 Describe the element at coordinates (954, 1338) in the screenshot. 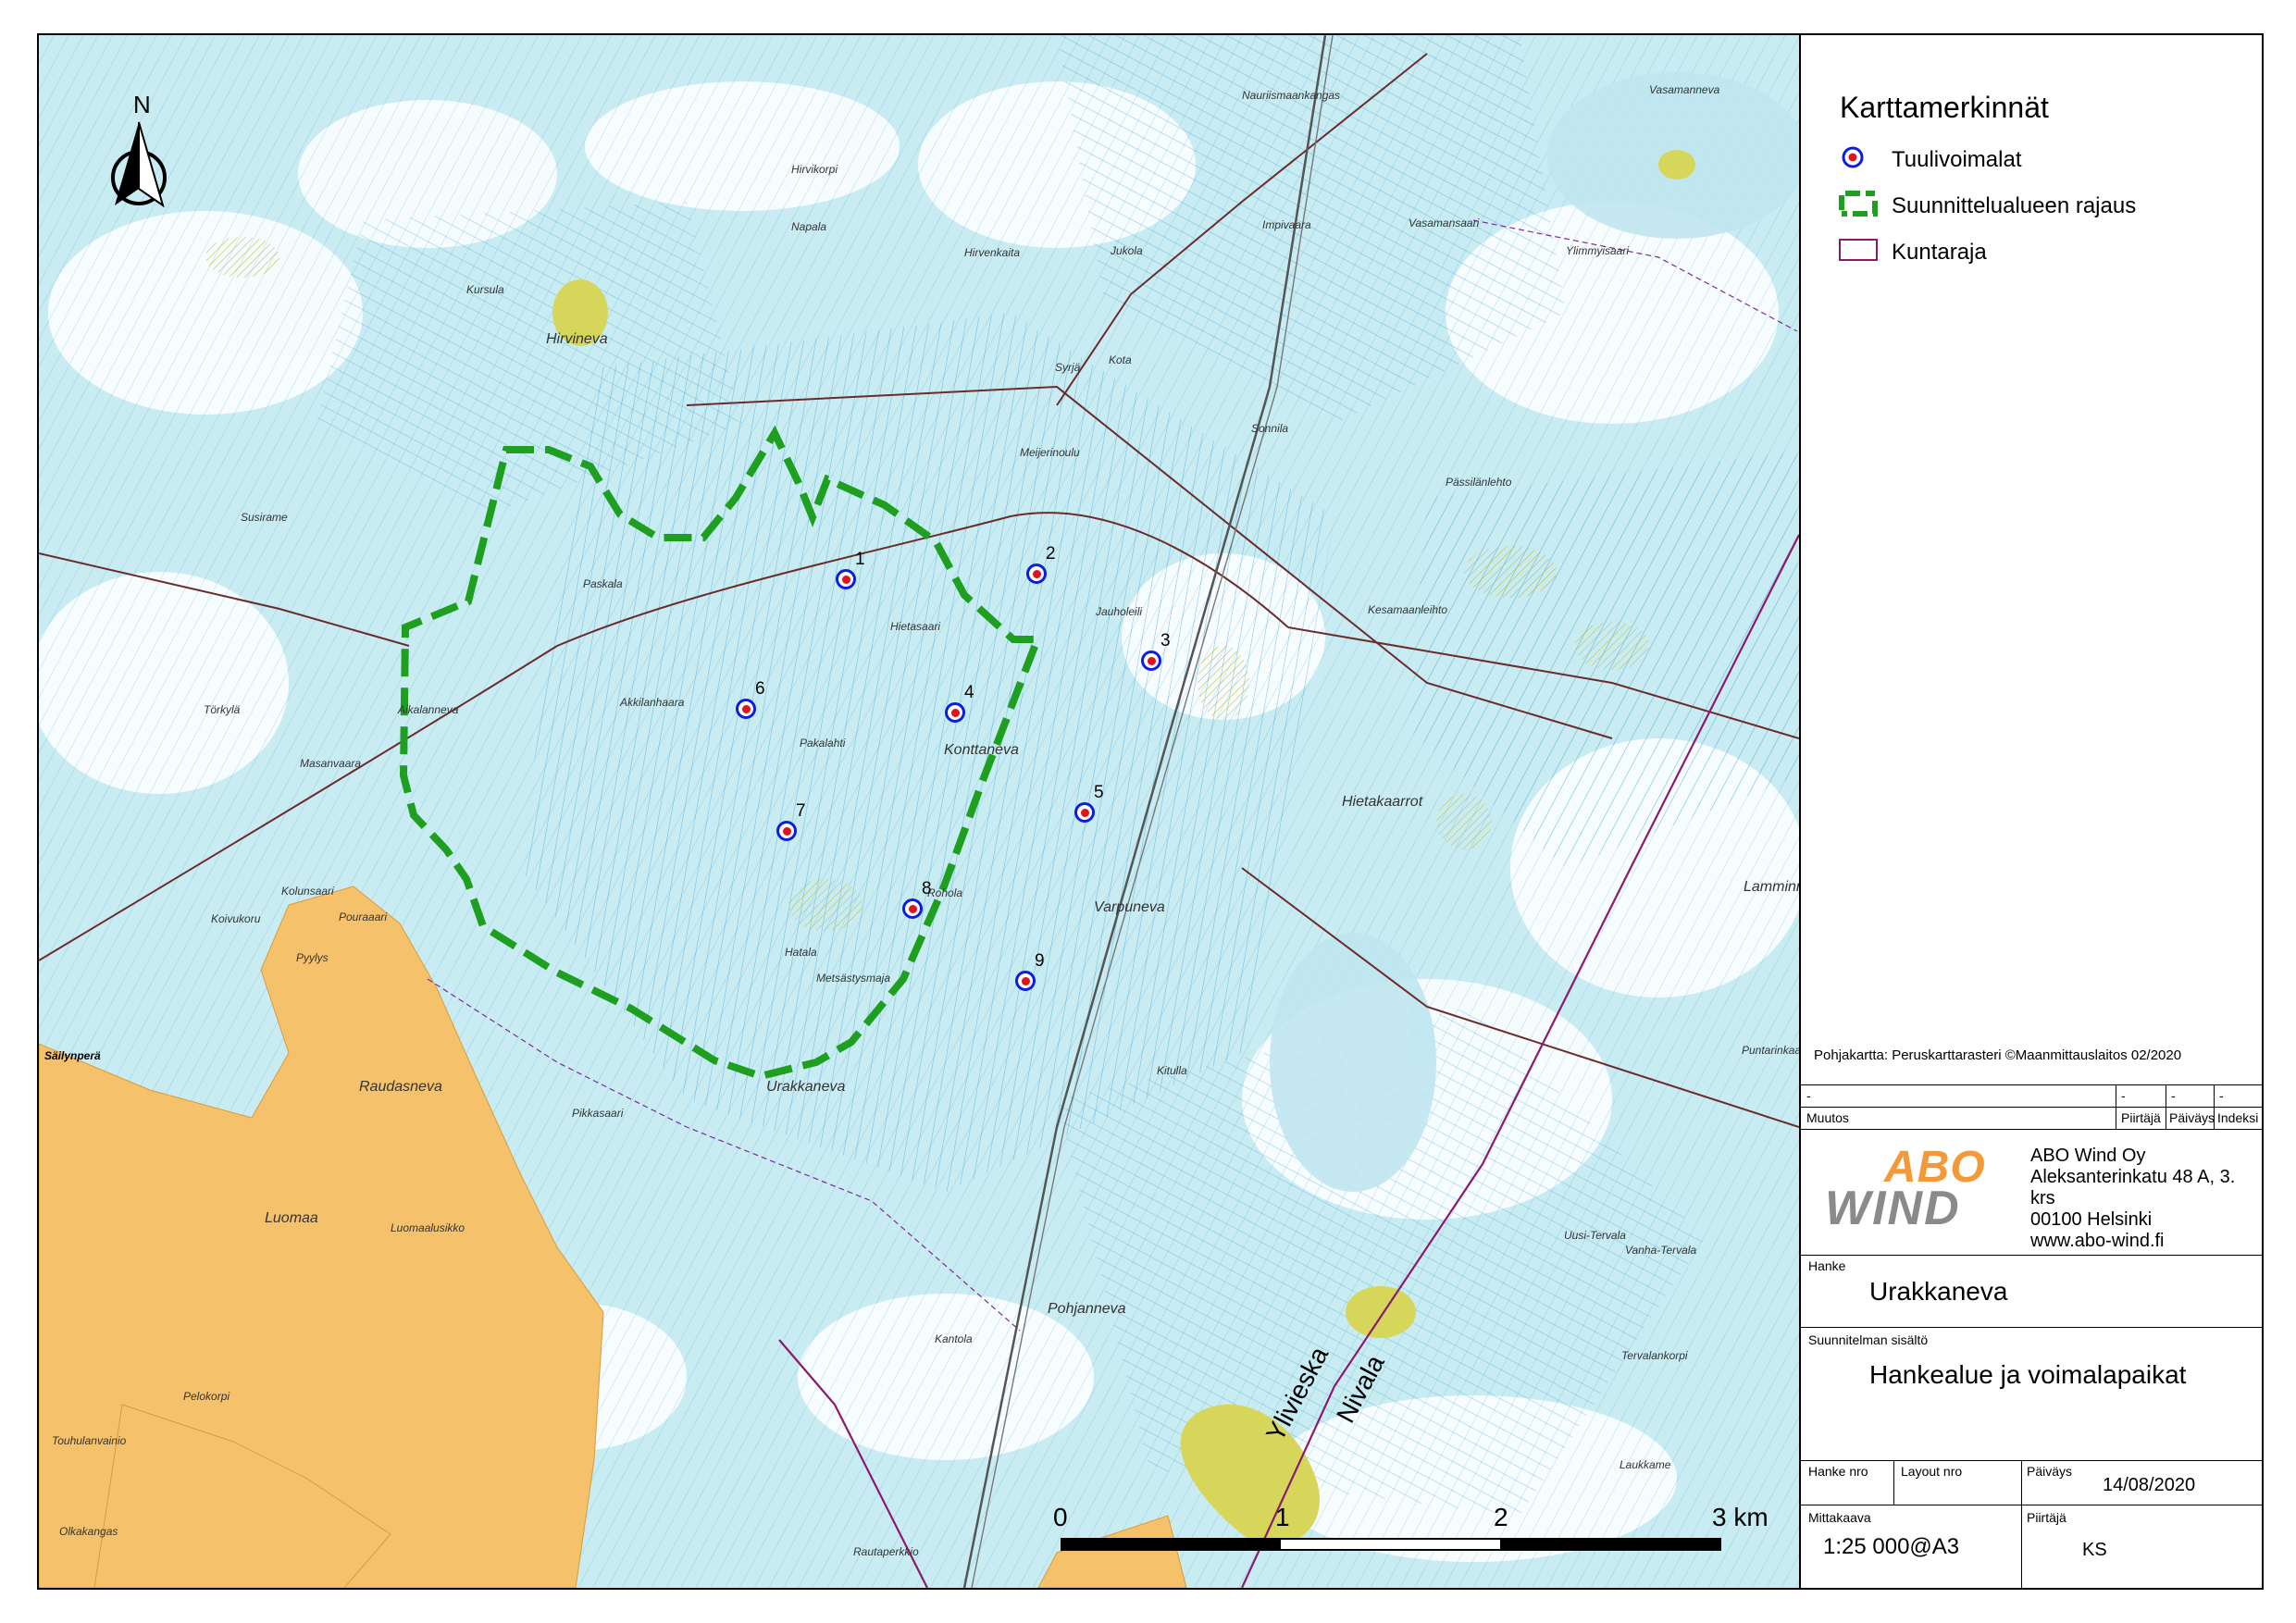

I see `place-label: Kantola` at that location.